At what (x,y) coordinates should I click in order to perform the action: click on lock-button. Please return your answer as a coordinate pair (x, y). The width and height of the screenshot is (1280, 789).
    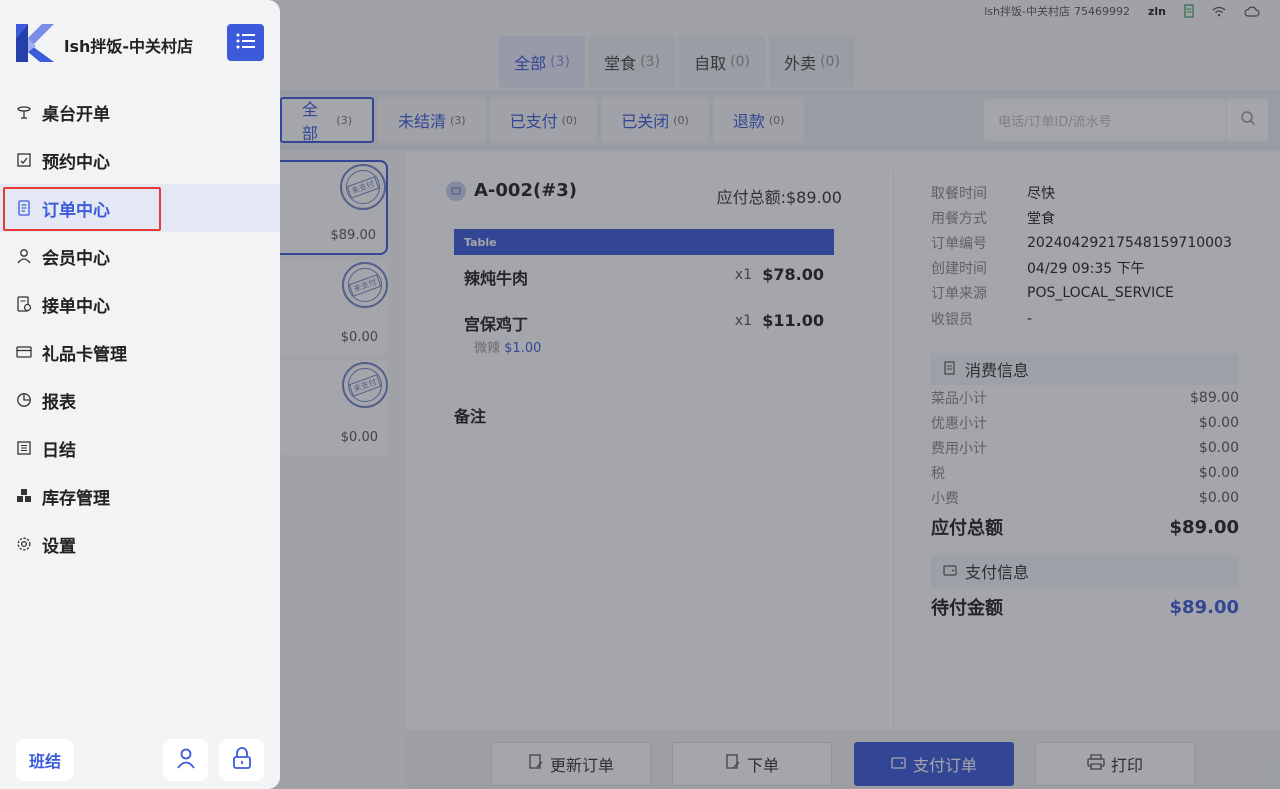
    Looking at the image, I should click on (241, 760).